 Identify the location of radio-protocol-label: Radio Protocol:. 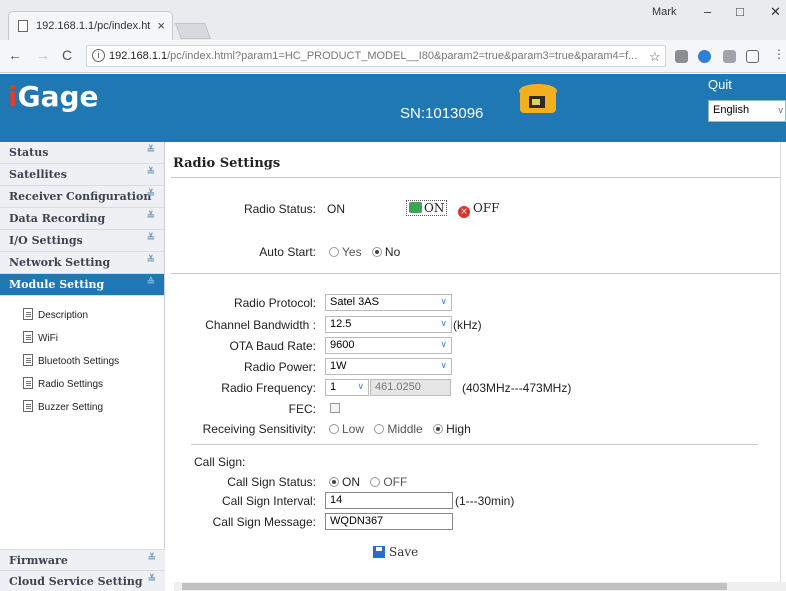
(274, 303).